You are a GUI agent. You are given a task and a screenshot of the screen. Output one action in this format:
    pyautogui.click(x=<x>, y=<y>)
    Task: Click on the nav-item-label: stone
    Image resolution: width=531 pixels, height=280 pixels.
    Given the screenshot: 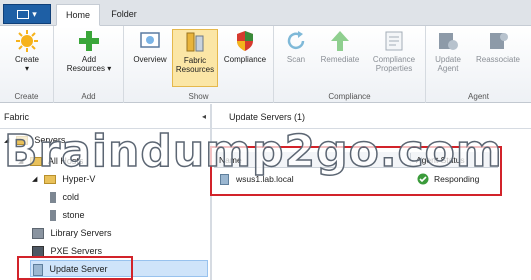 What is the action you would take?
    pyautogui.click(x=73, y=215)
    